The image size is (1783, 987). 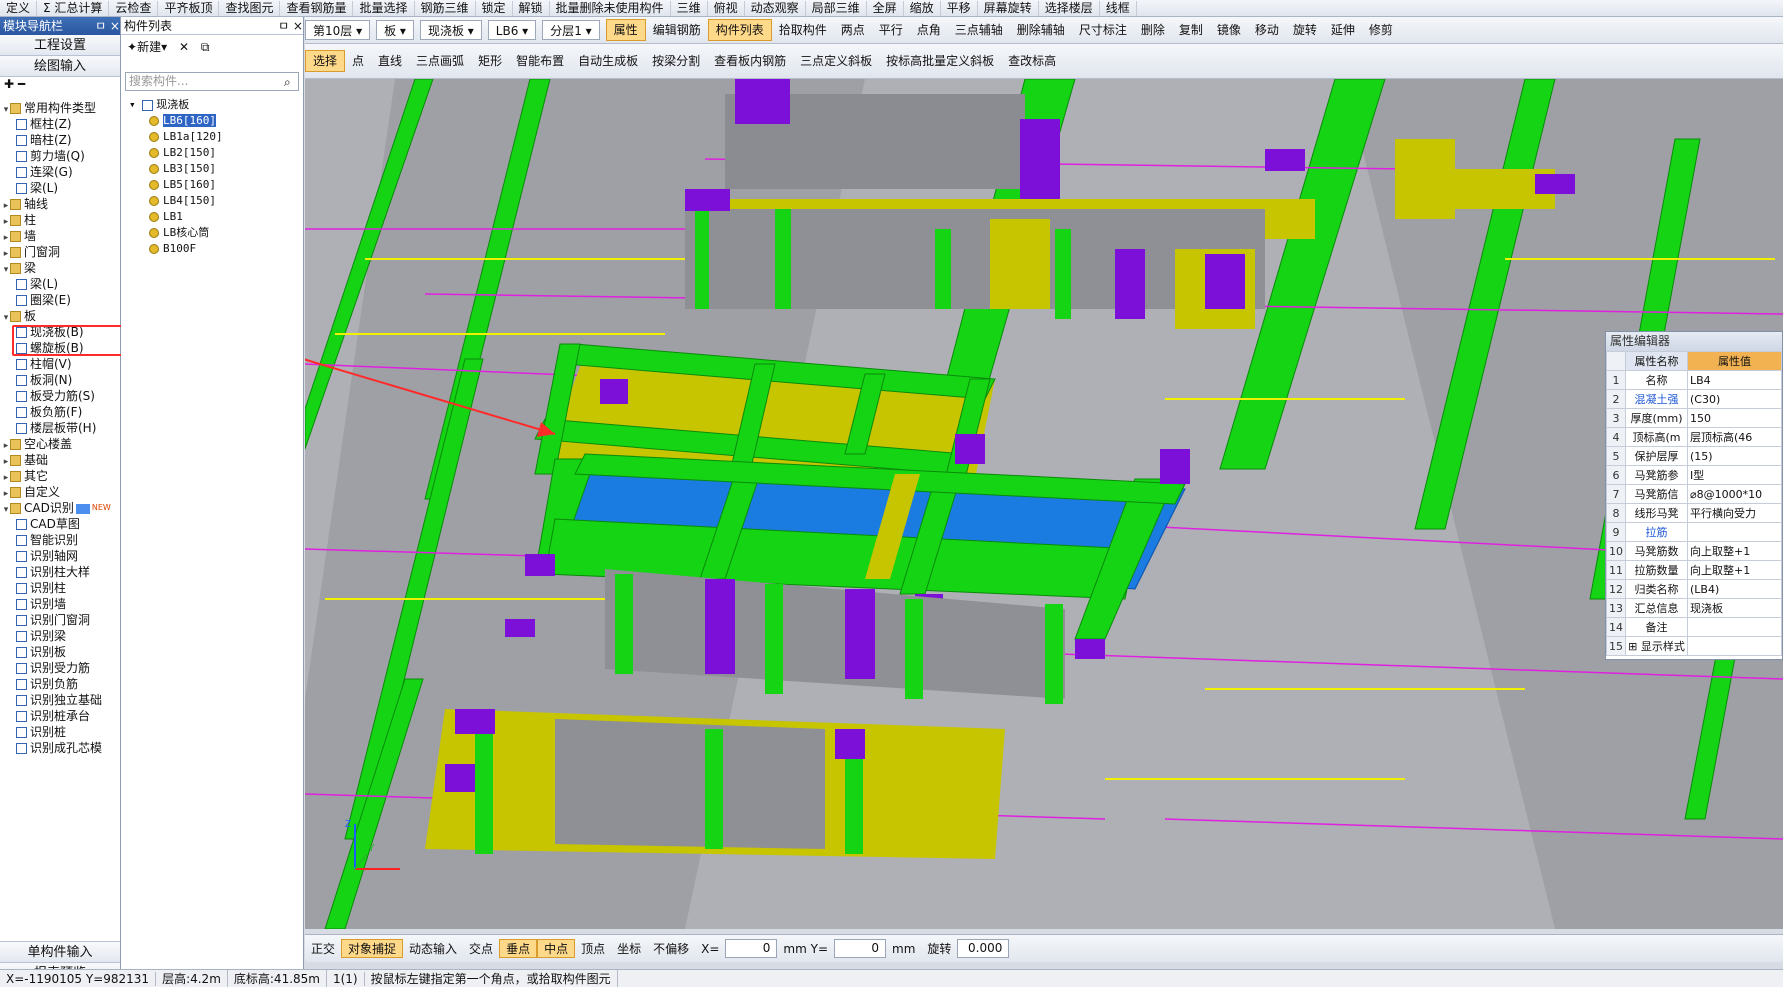 What do you see at coordinates (940, 61) in the screenshot?
I see `draw-btn-10: 按标高批量定义斜板` at bounding box center [940, 61].